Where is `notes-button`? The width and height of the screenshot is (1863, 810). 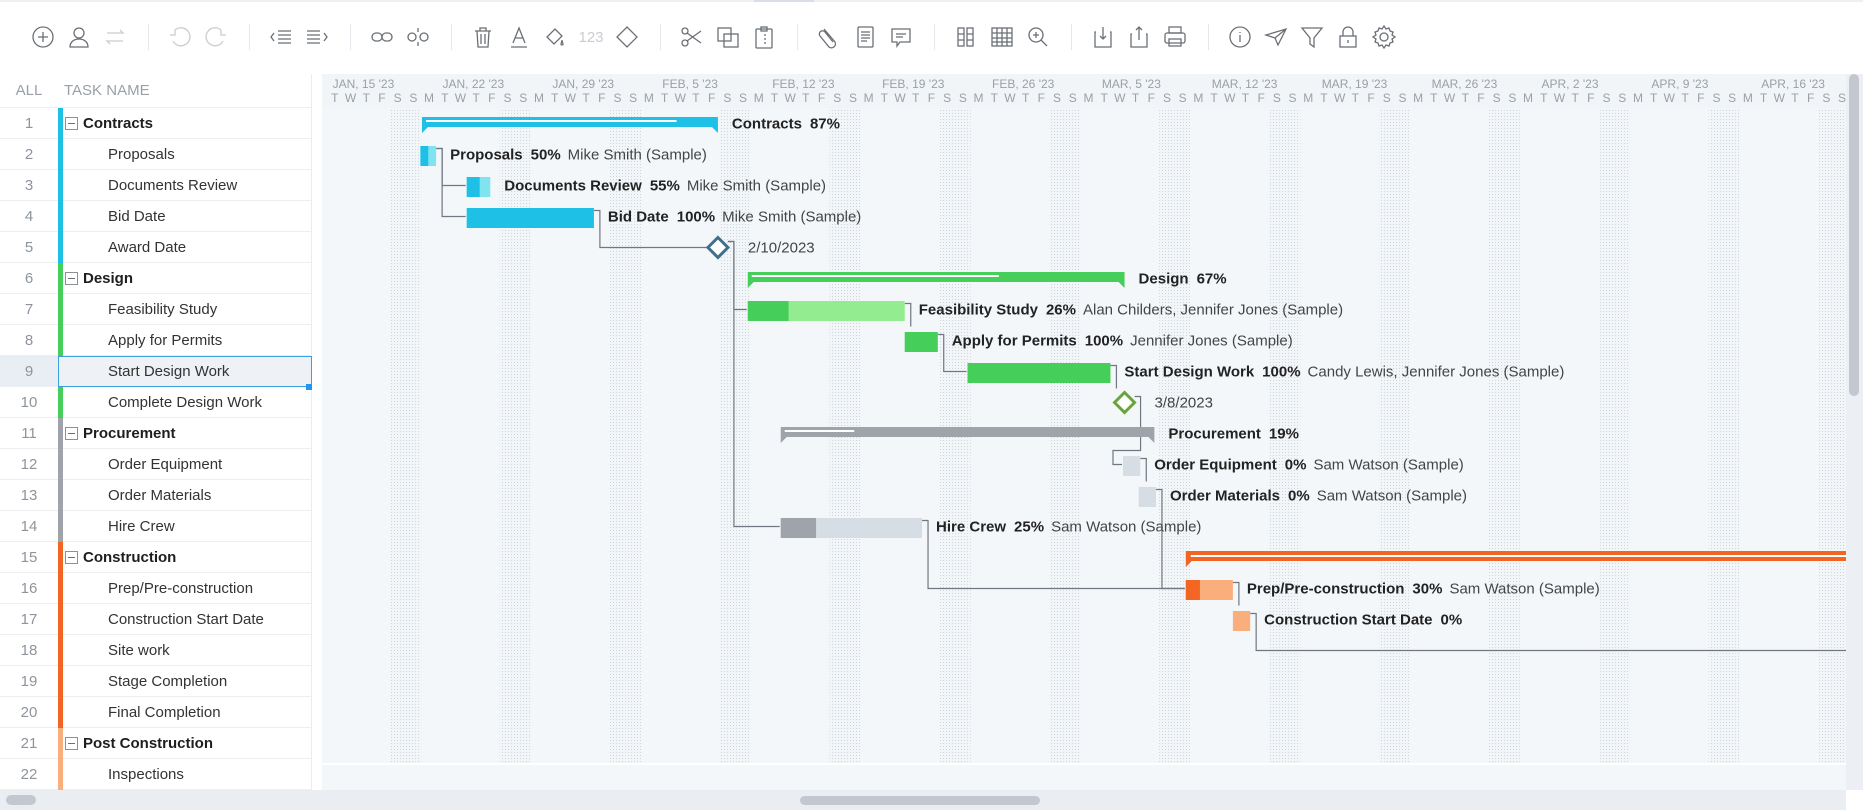
notes-button is located at coordinates (865, 37).